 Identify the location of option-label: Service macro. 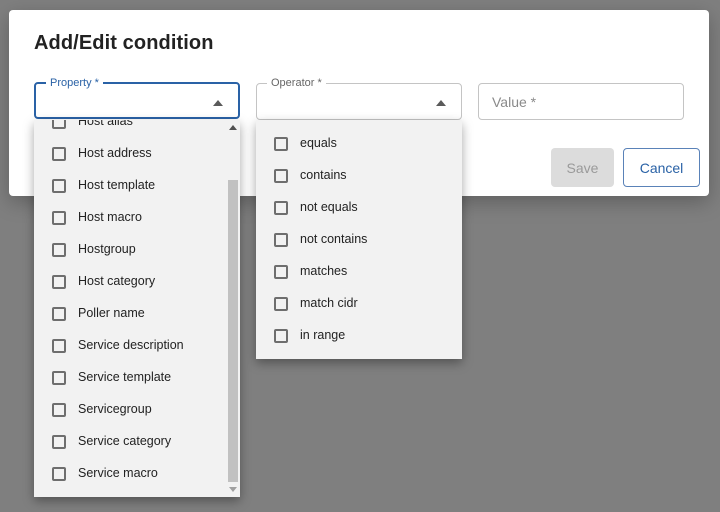
(118, 473).